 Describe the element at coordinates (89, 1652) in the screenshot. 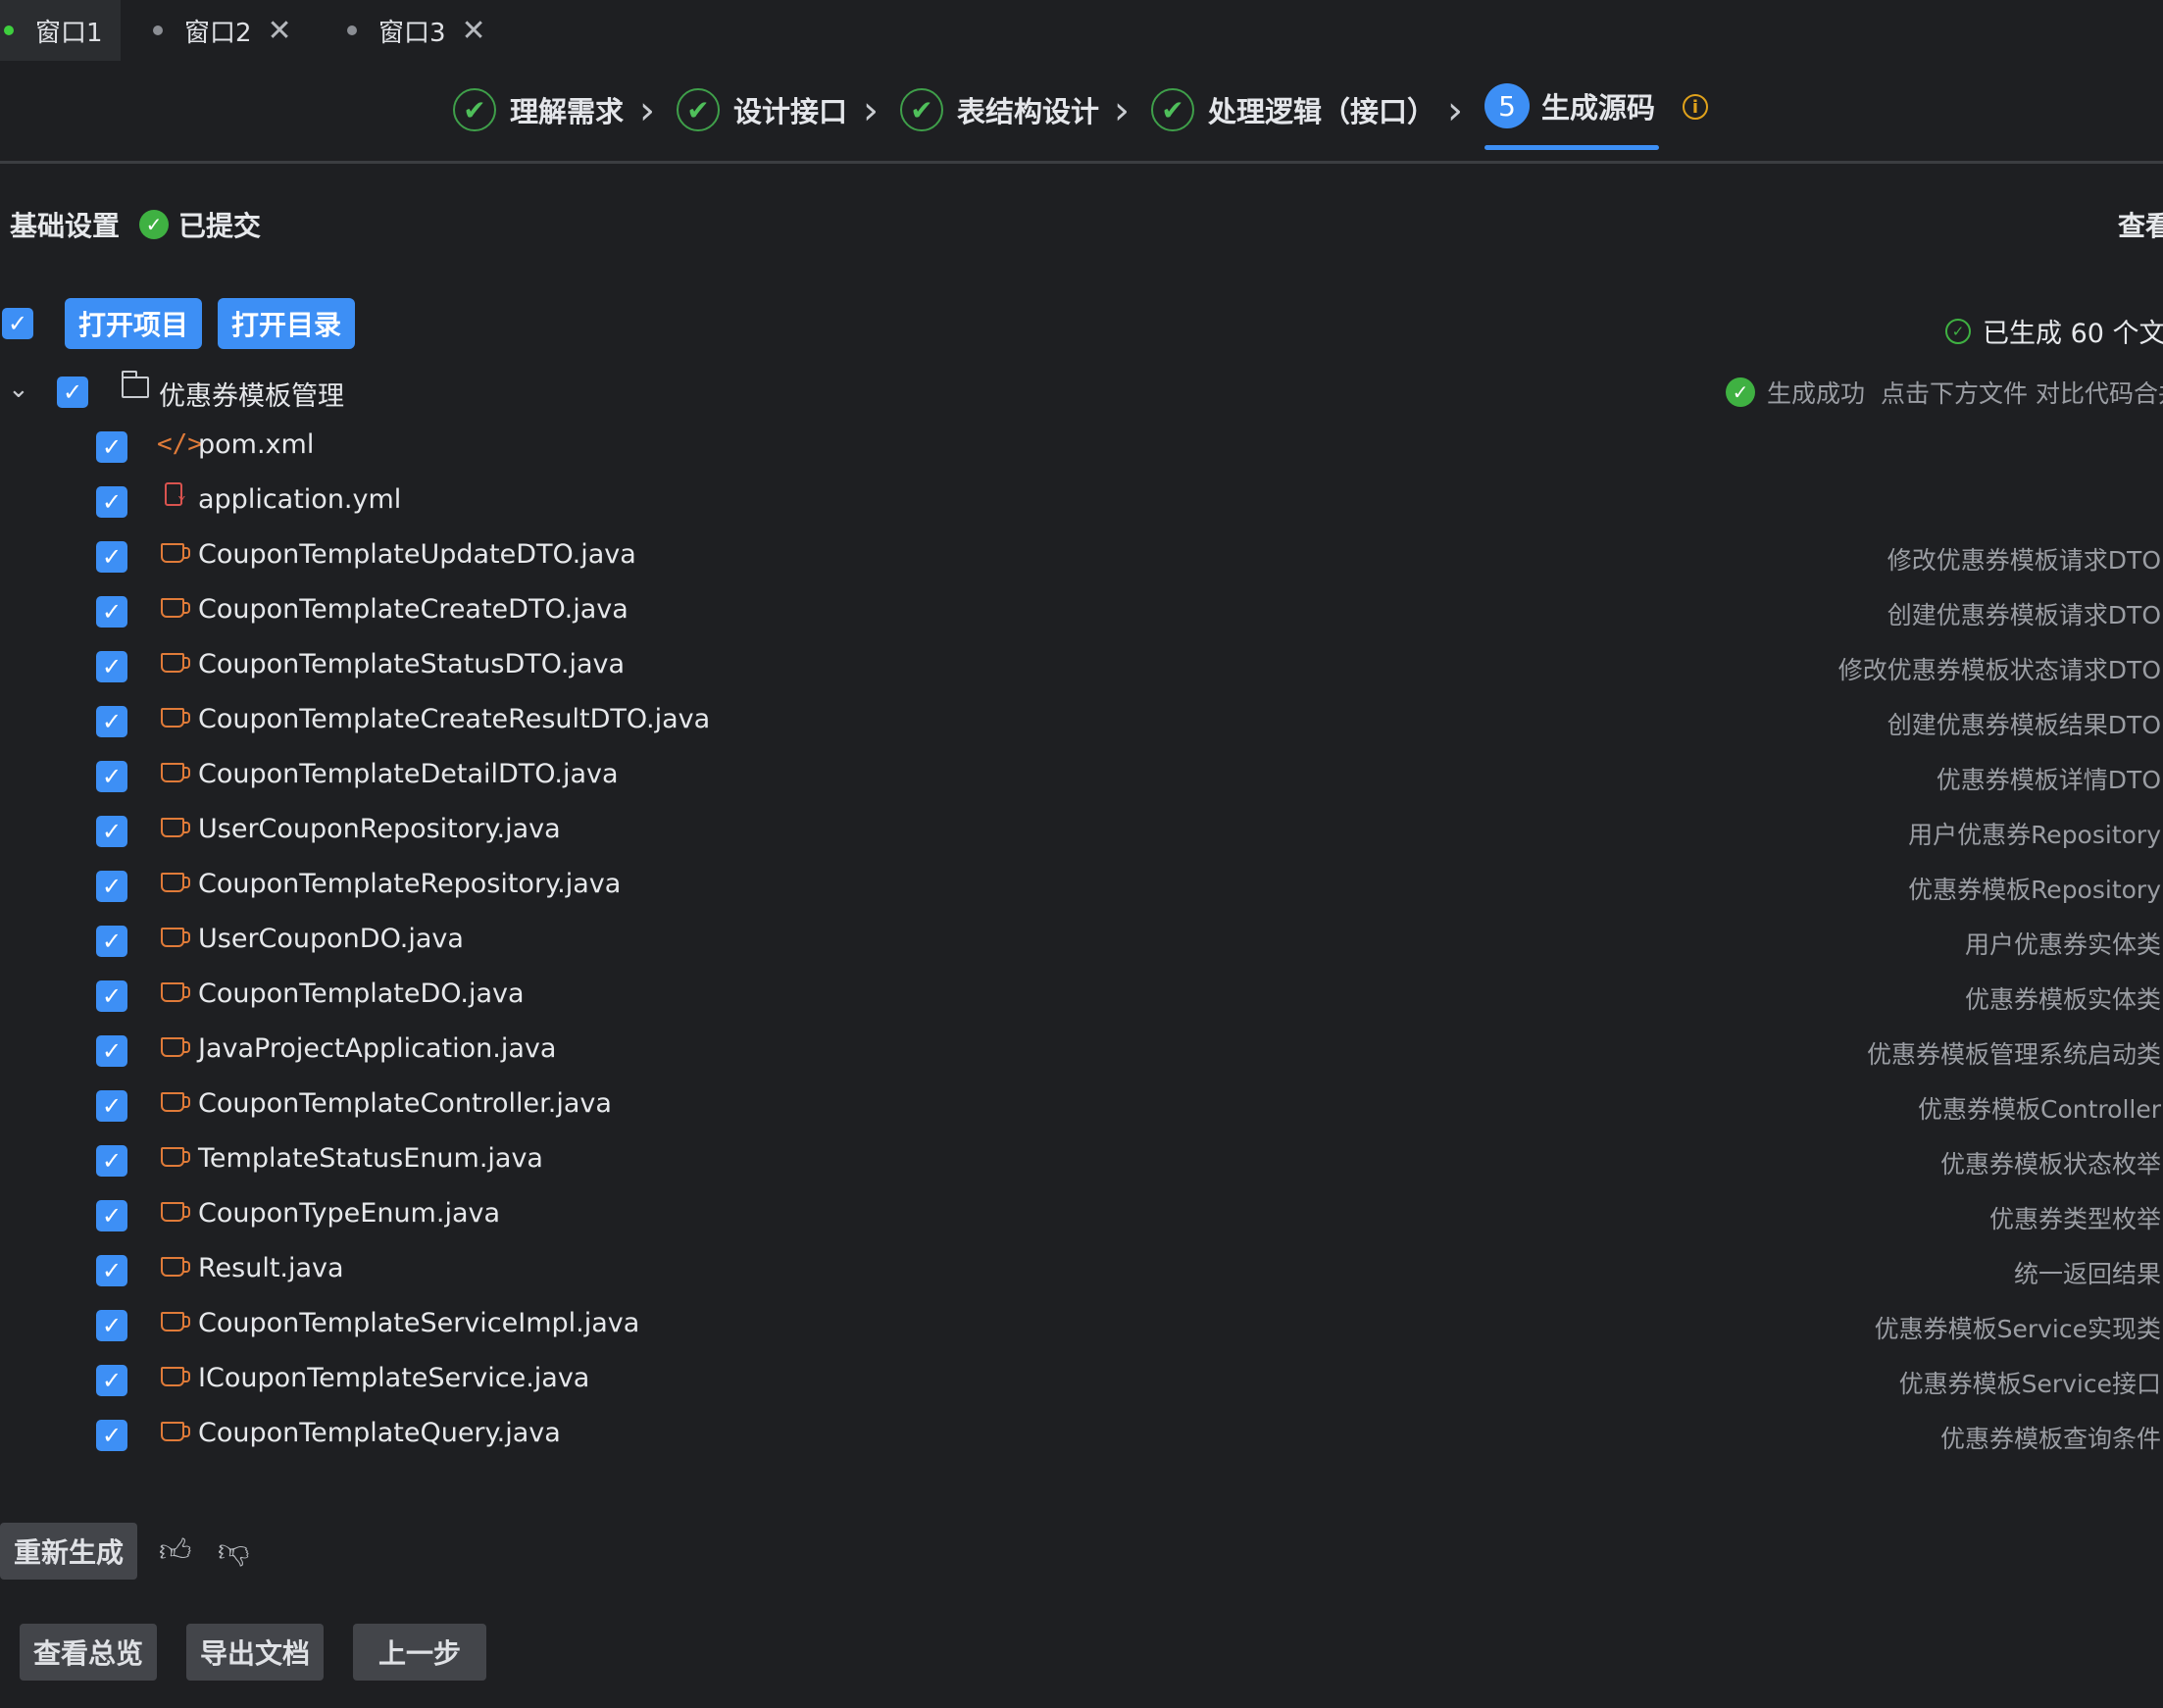

I see `view-overview-button: 查看总览` at that location.